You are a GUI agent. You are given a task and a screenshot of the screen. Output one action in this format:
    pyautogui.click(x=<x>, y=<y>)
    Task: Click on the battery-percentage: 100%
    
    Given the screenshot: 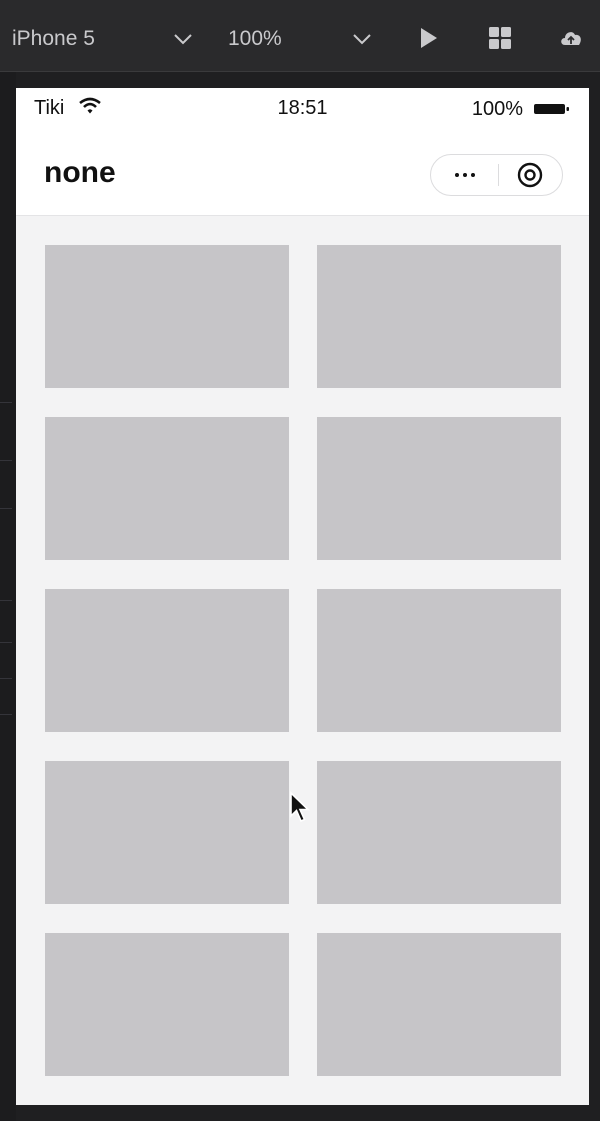 What is the action you would take?
    pyautogui.click(x=497, y=109)
    